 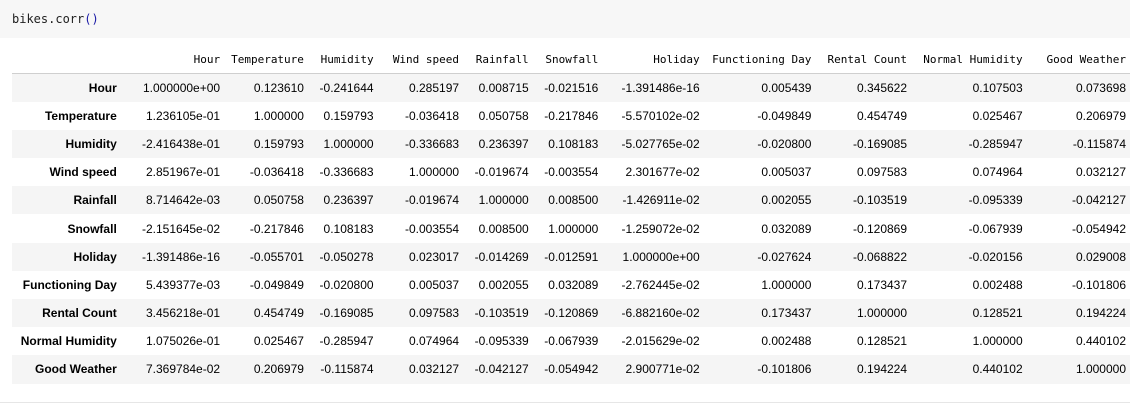 I want to click on table-cell: -1.259072e-02, so click(x=660, y=228).